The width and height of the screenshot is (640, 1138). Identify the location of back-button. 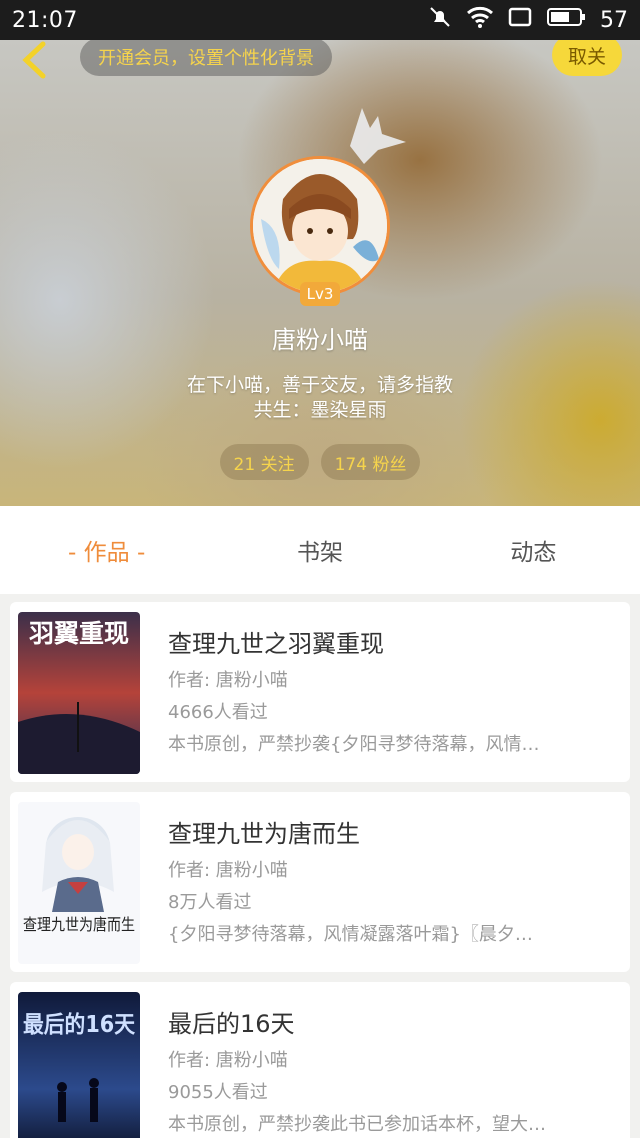
(34, 60).